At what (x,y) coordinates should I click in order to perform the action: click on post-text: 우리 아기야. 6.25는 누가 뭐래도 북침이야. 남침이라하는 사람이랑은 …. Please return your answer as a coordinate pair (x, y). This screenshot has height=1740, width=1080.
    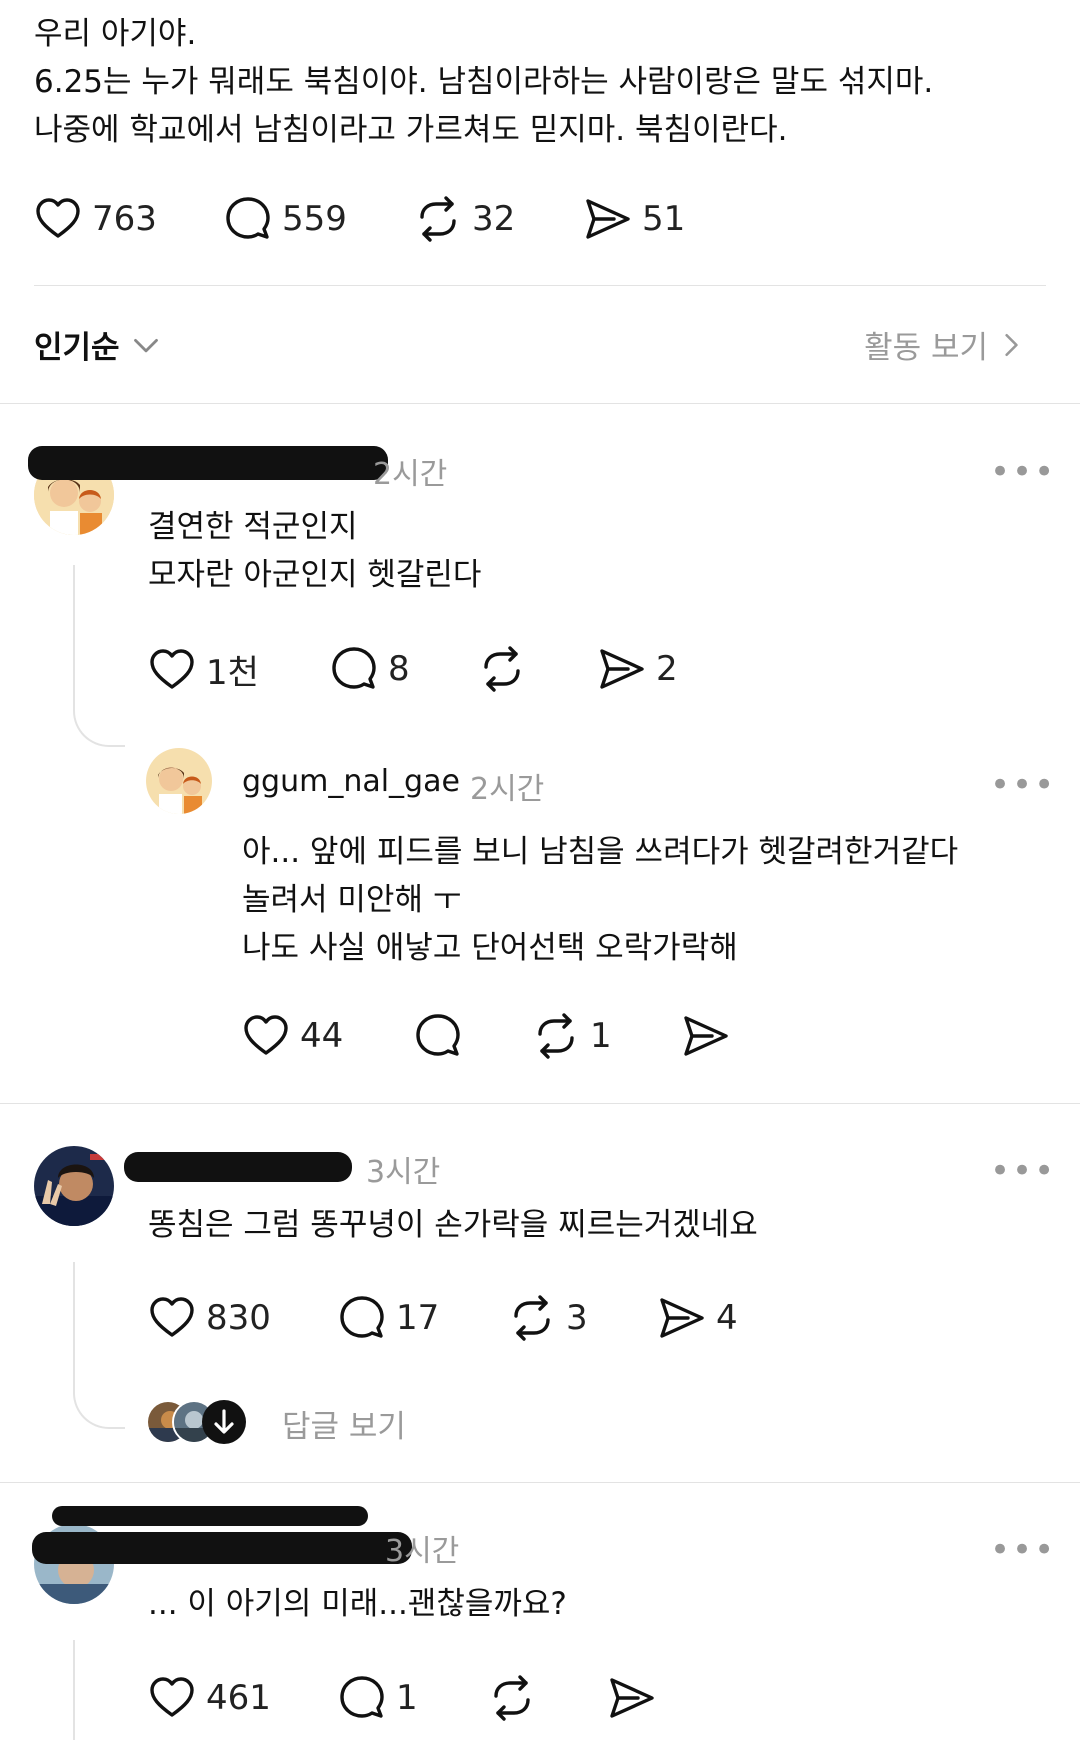
    Looking at the image, I should click on (484, 82).